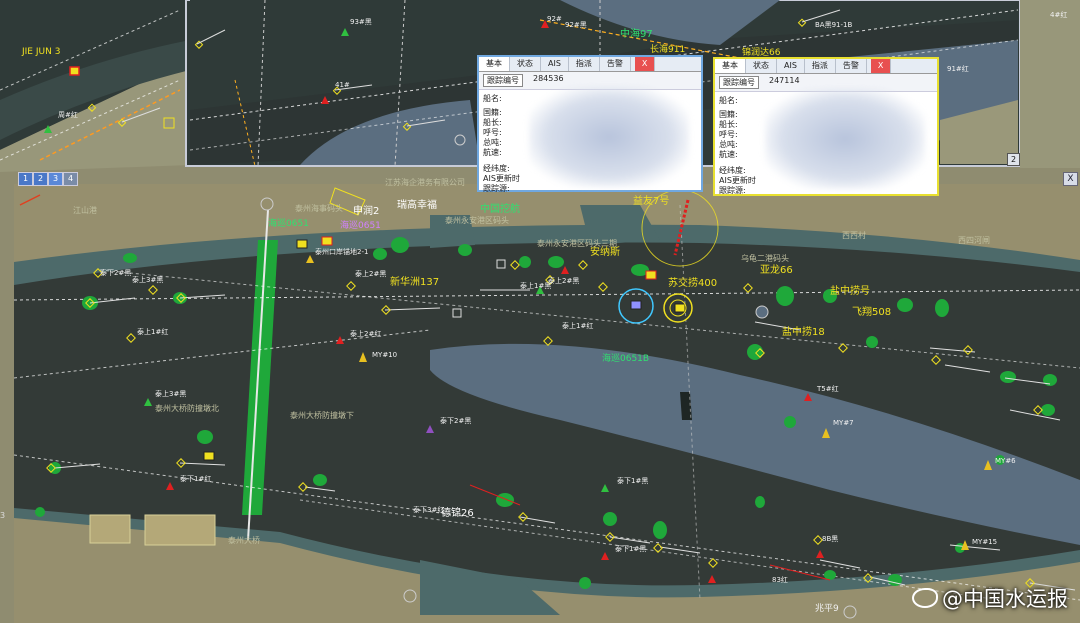 Image resolution: width=1080 pixels, height=623 pixels. I want to click on label-my10: MY#10, so click(385, 355).